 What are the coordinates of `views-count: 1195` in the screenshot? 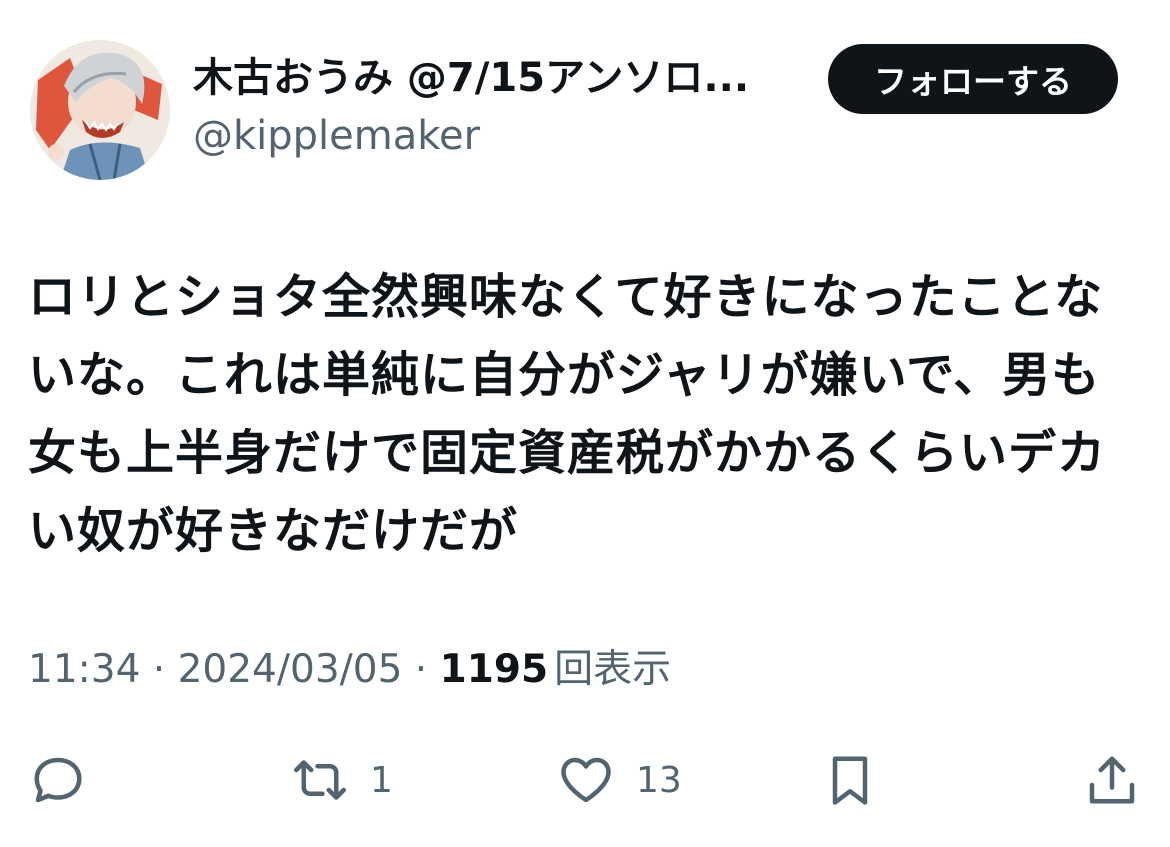 It's located at (494, 669).